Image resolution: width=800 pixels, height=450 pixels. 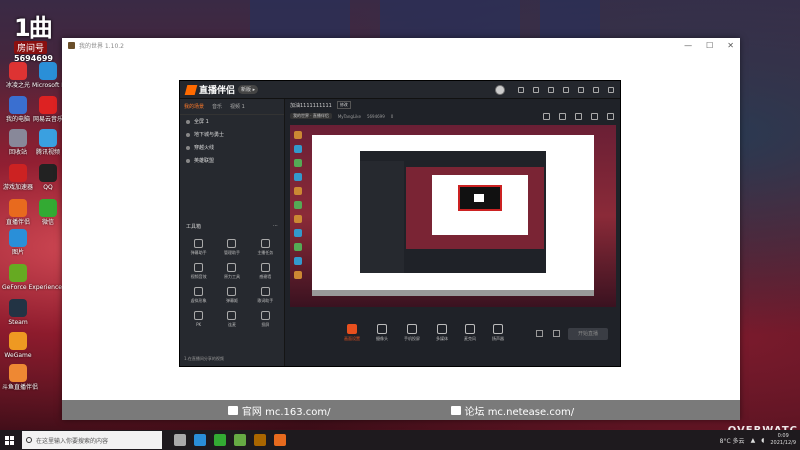 I want to click on network-icon: ▲, so click(x=753, y=440).